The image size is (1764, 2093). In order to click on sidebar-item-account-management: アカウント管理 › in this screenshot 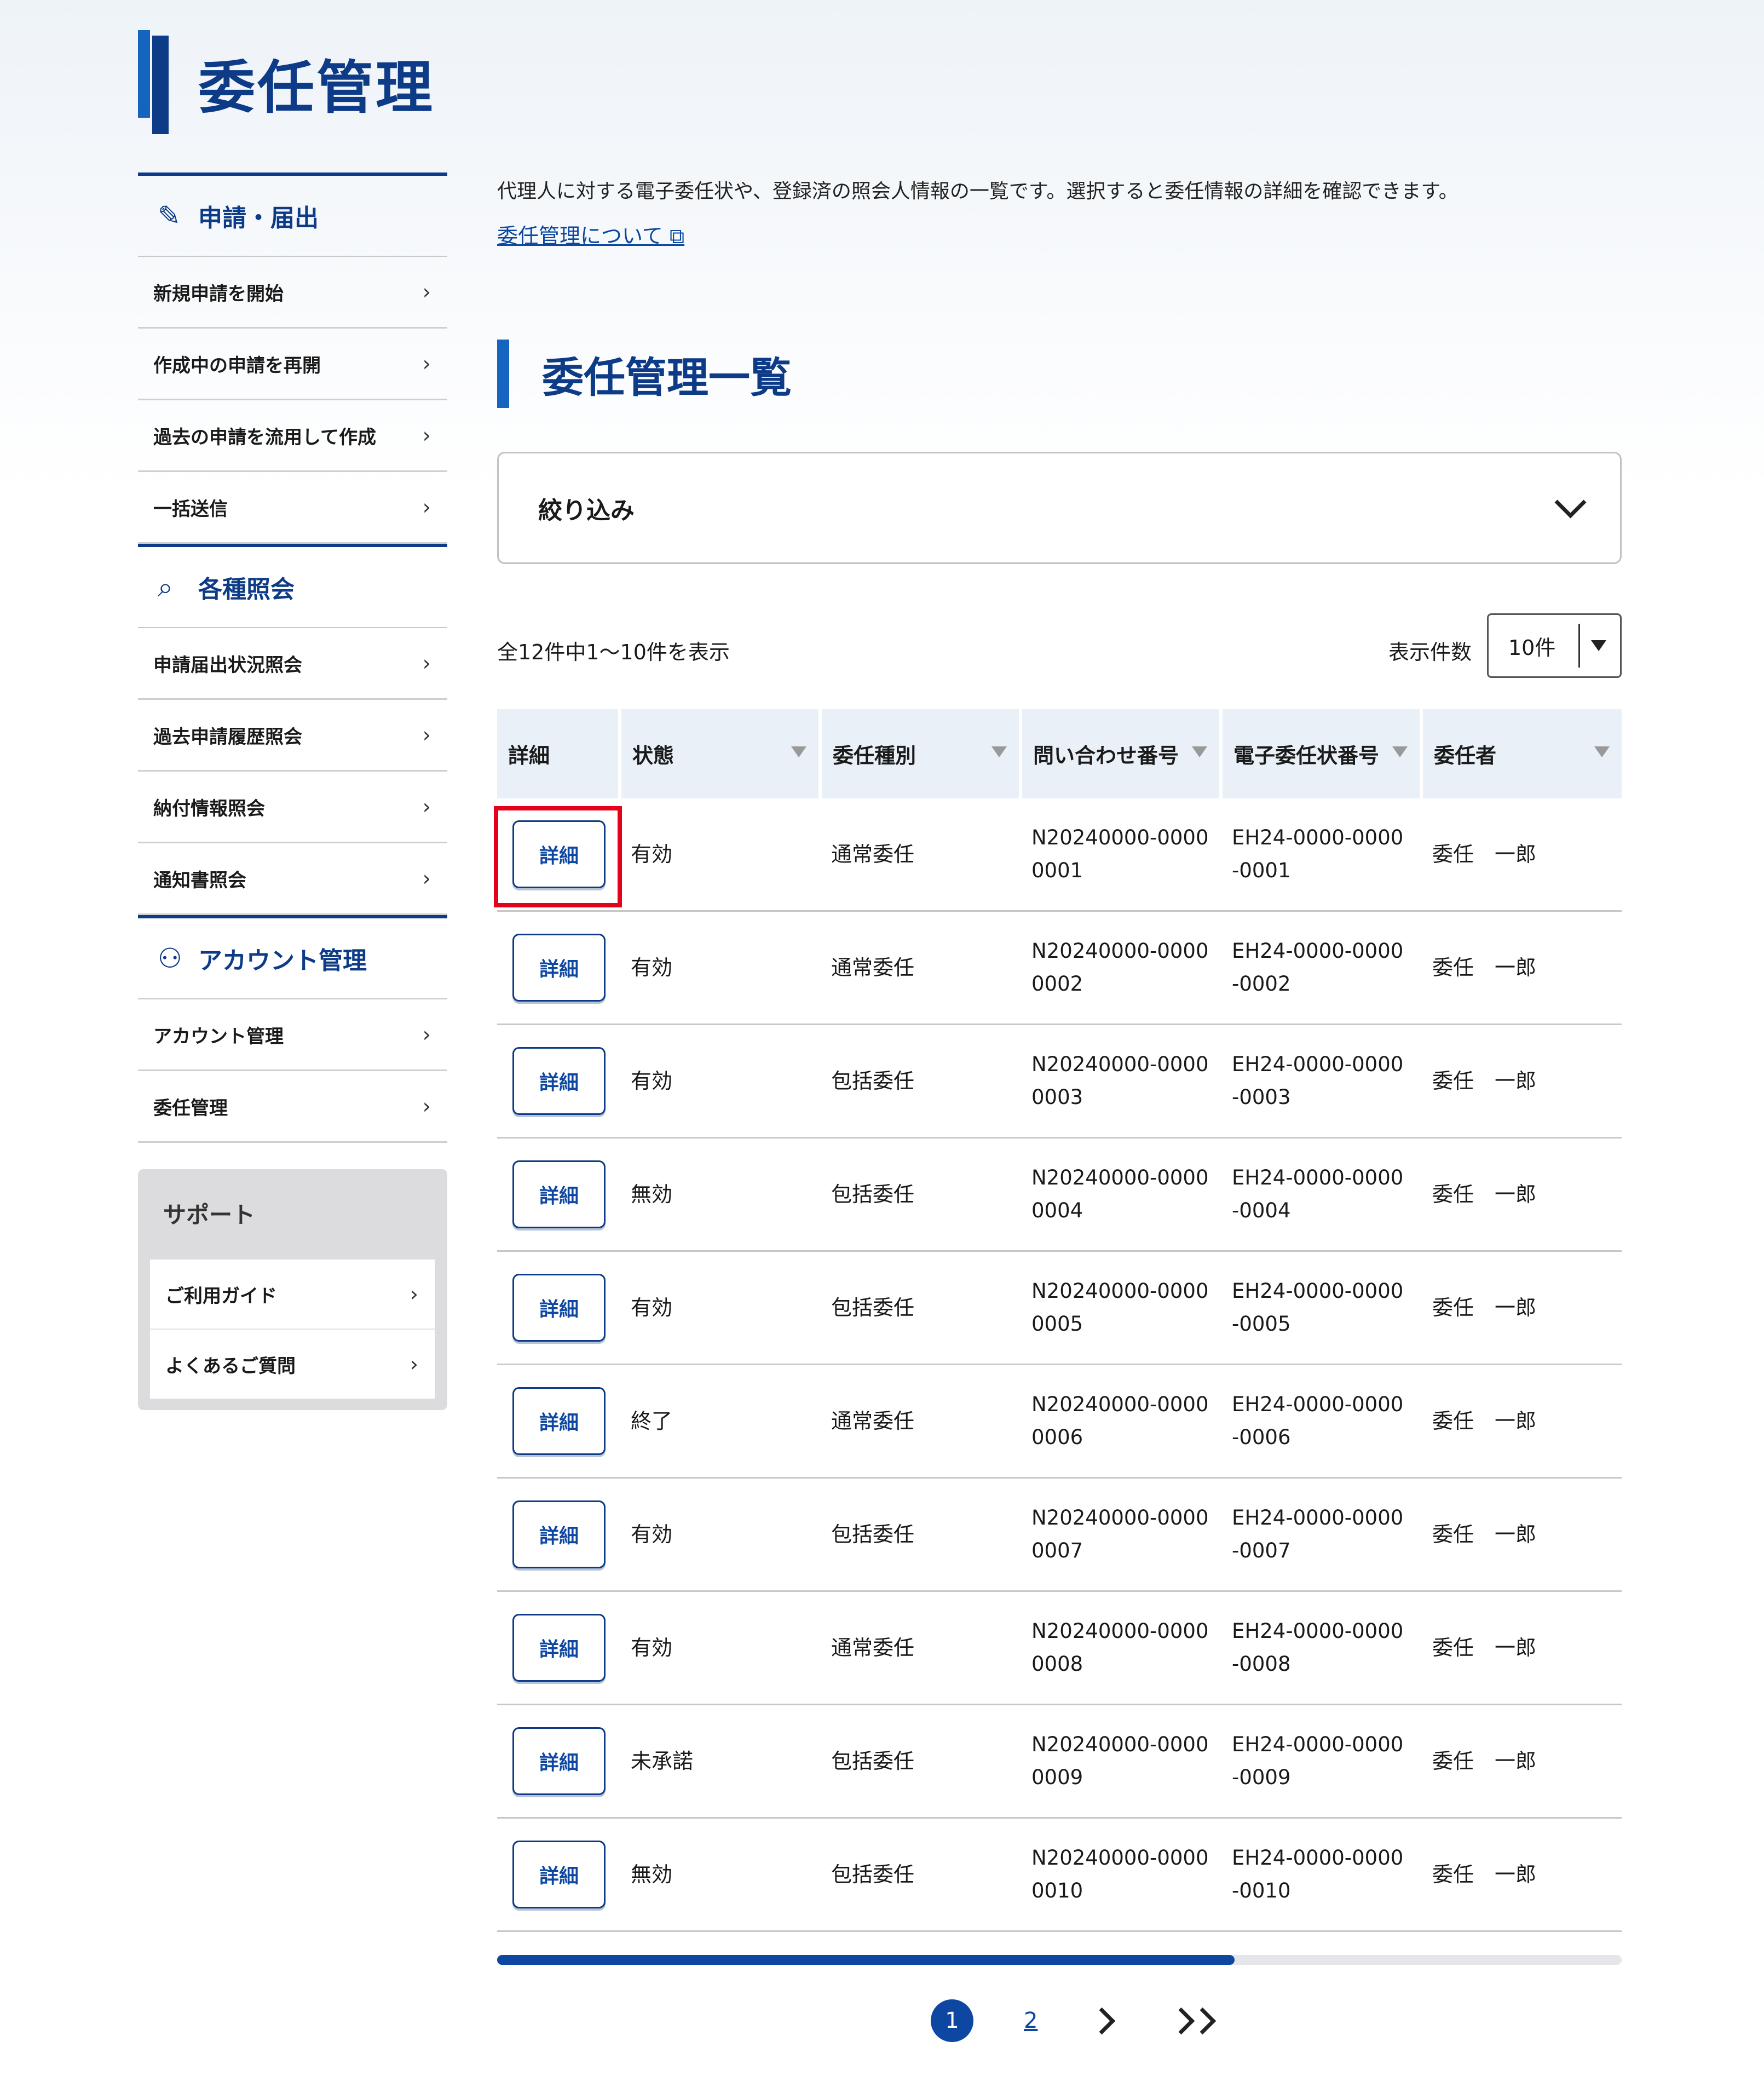, I will do `click(292, 1035)`.